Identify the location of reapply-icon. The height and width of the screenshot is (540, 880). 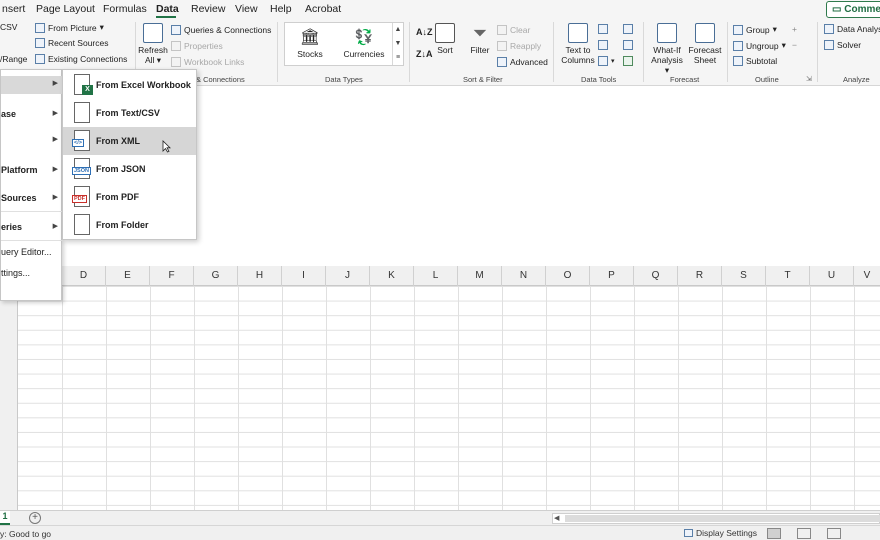
(502, 46).